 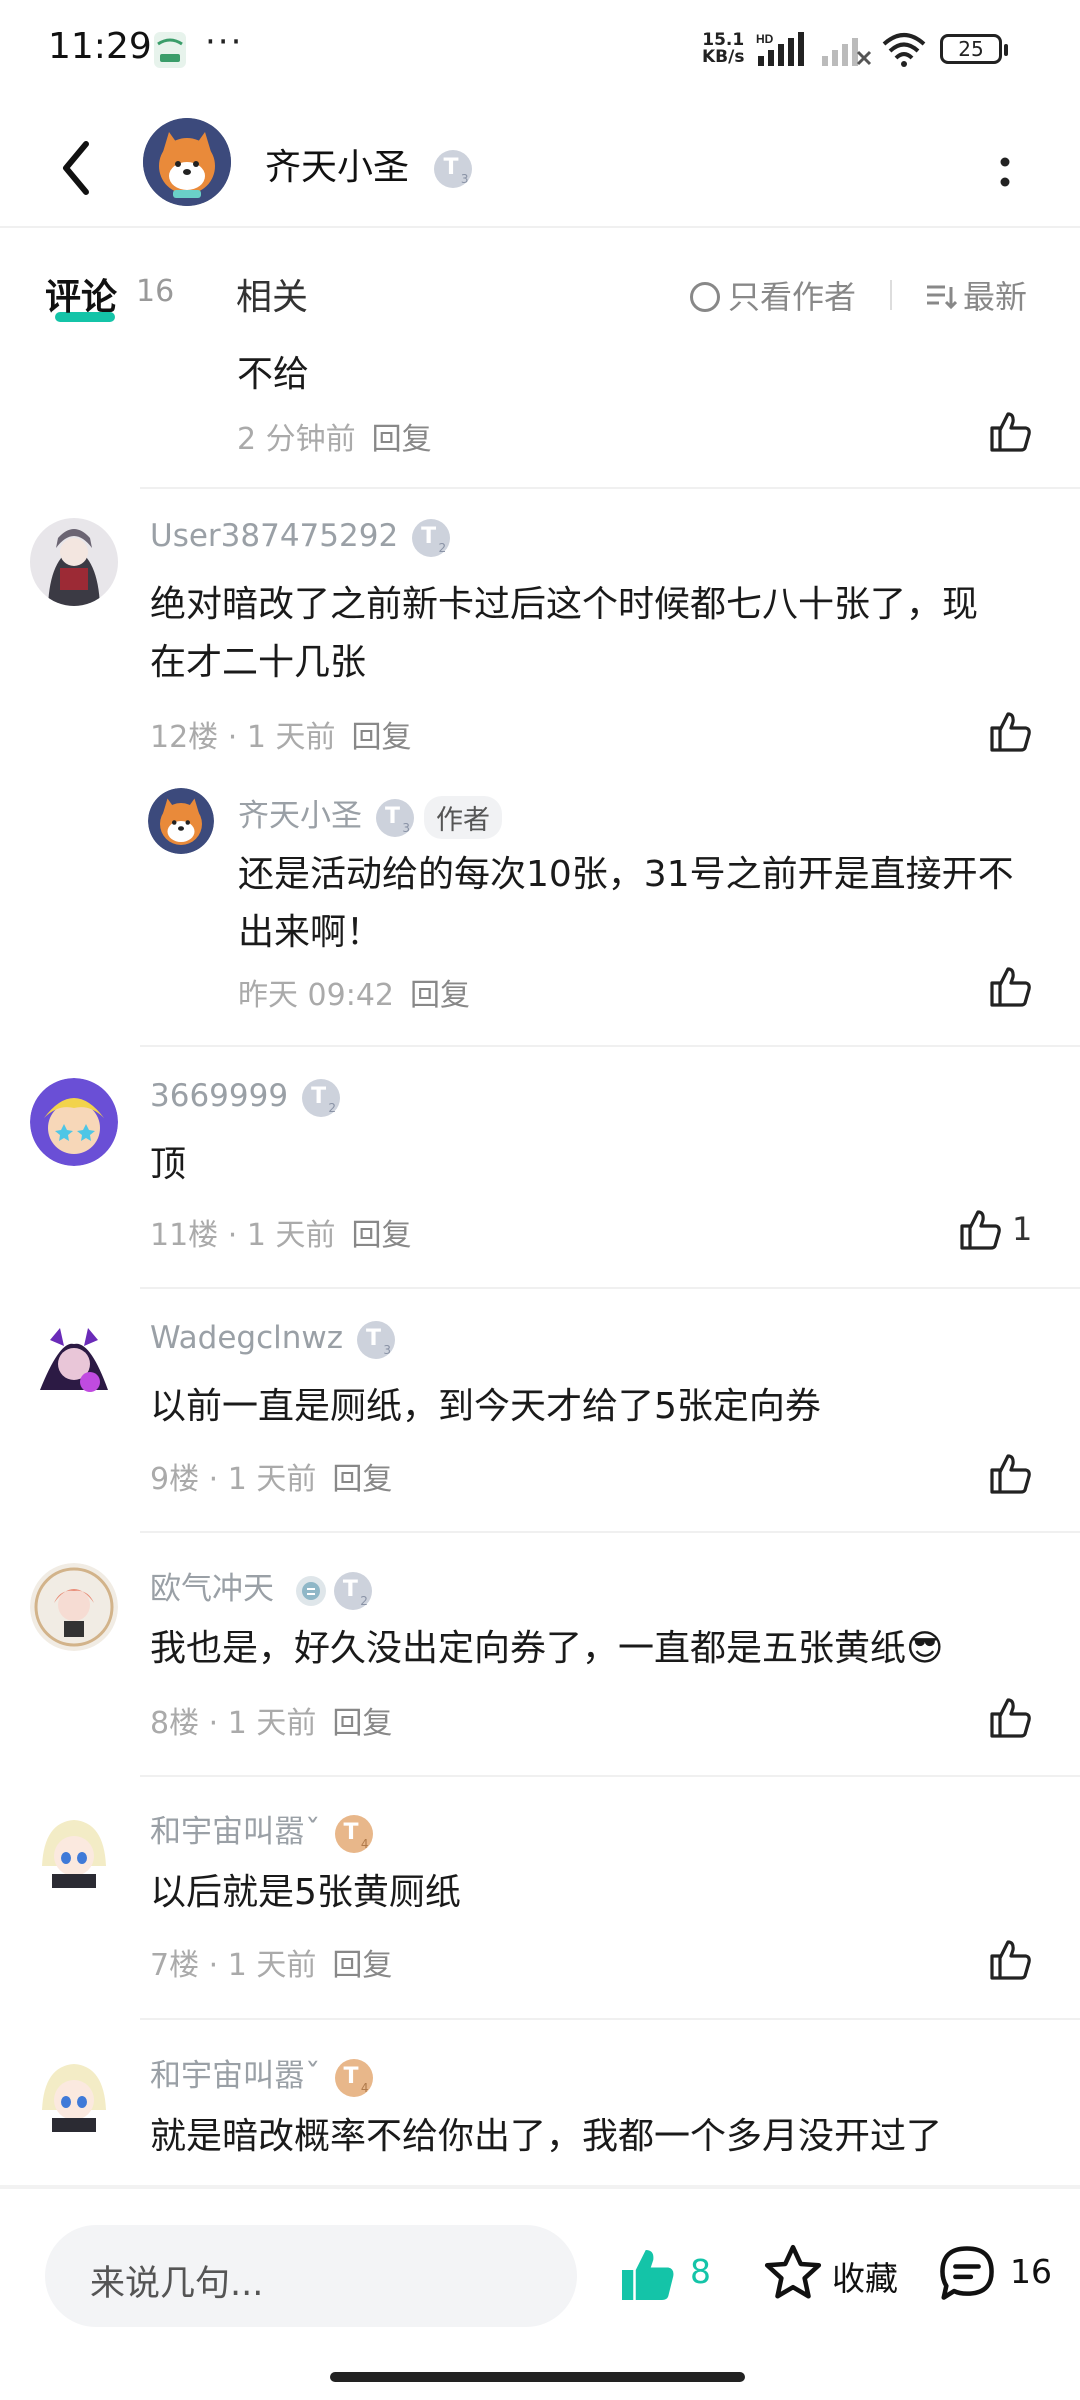 I want to click on reply-avatar, so click(x=181, y=821).